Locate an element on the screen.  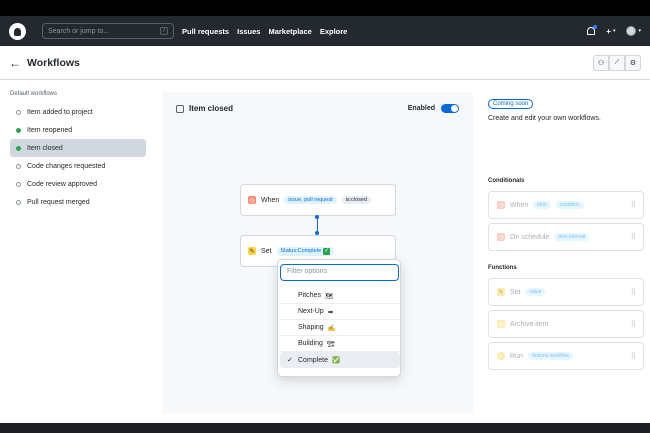
coming-soon-badge: Coming soon is located at coordinates (511, 104).